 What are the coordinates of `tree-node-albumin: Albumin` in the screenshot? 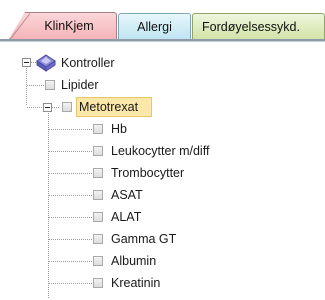 It's located at (133, 261).